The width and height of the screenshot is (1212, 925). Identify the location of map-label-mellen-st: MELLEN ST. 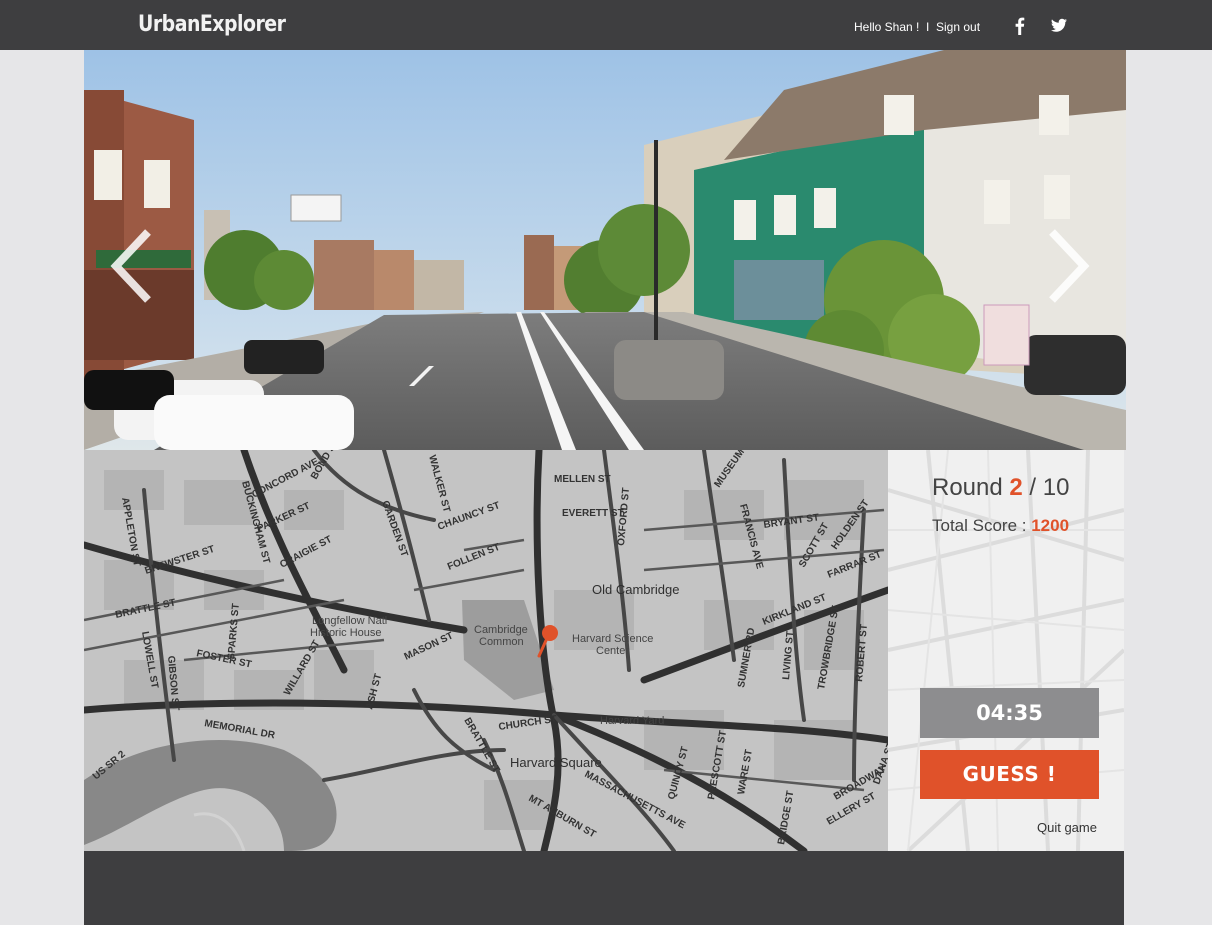
(582, 479).